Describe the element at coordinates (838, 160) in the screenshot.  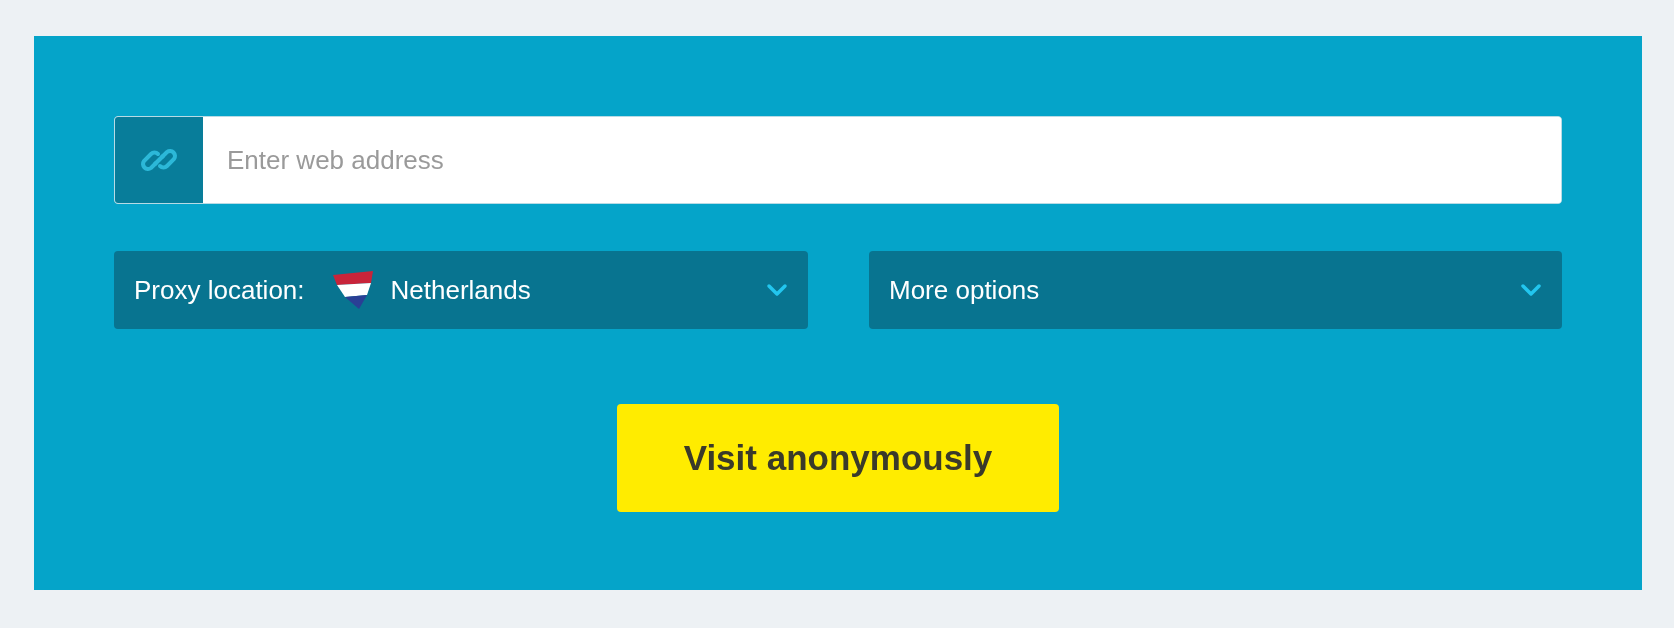
I see `url-field: Enter web address` at that location.